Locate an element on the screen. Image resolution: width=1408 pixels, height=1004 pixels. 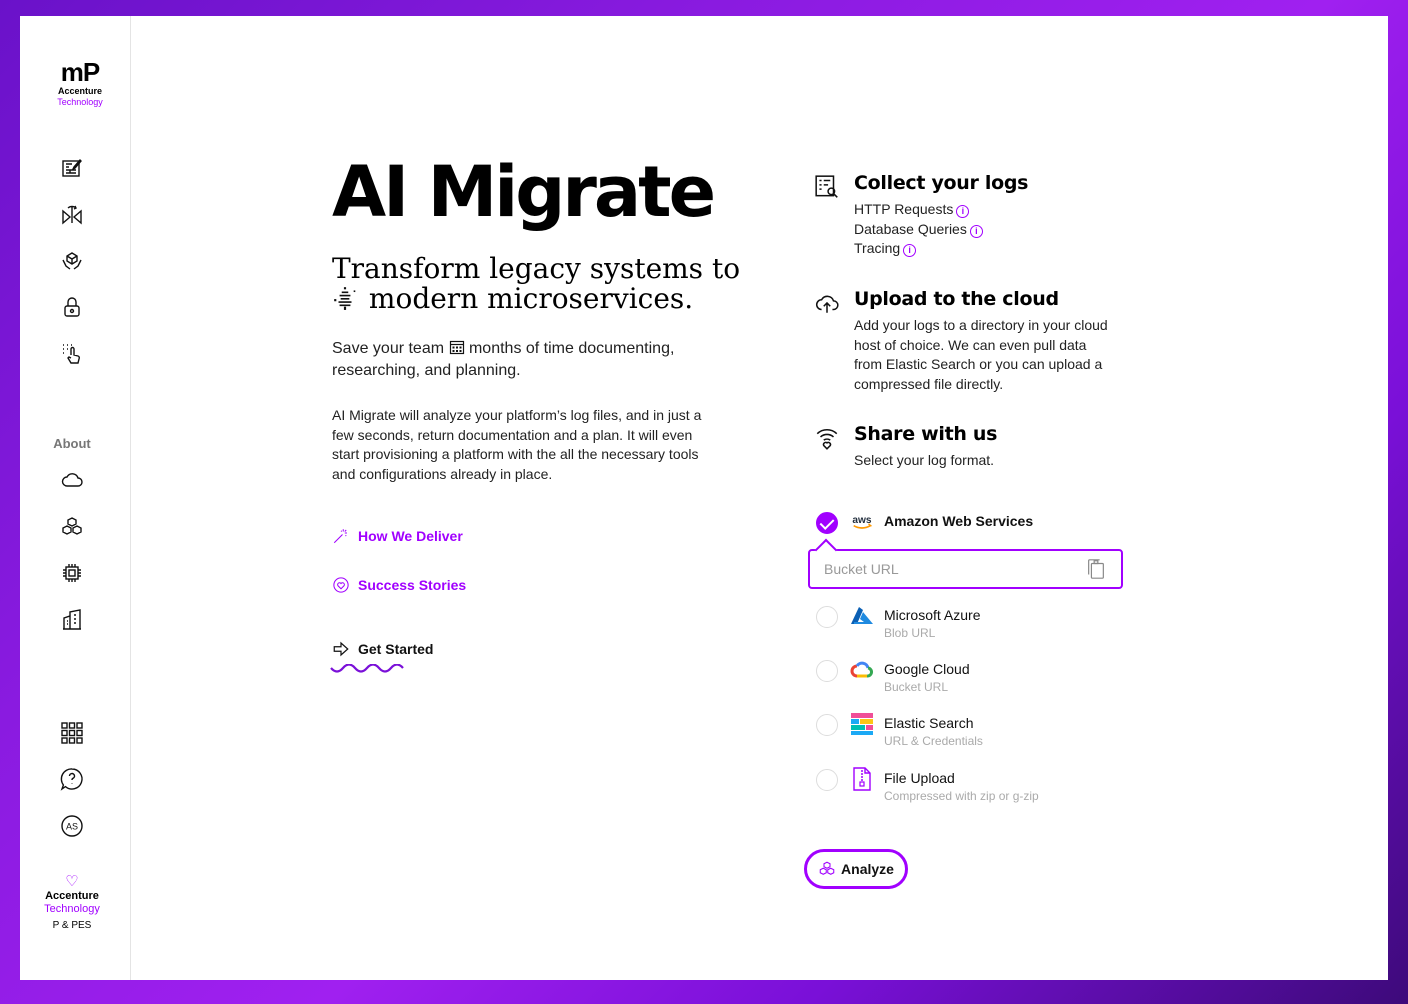
blueprint-icon is located at coordinates (72, 168).